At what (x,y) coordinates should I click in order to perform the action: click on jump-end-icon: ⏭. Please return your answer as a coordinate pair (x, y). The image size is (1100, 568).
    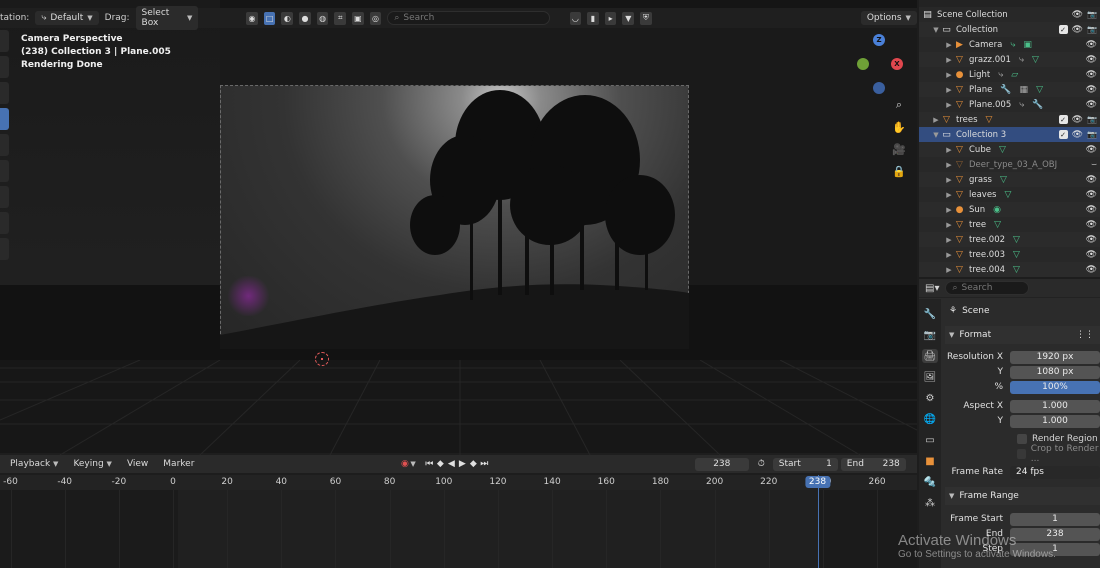
    Looking at the image, I should click on (484, 464).